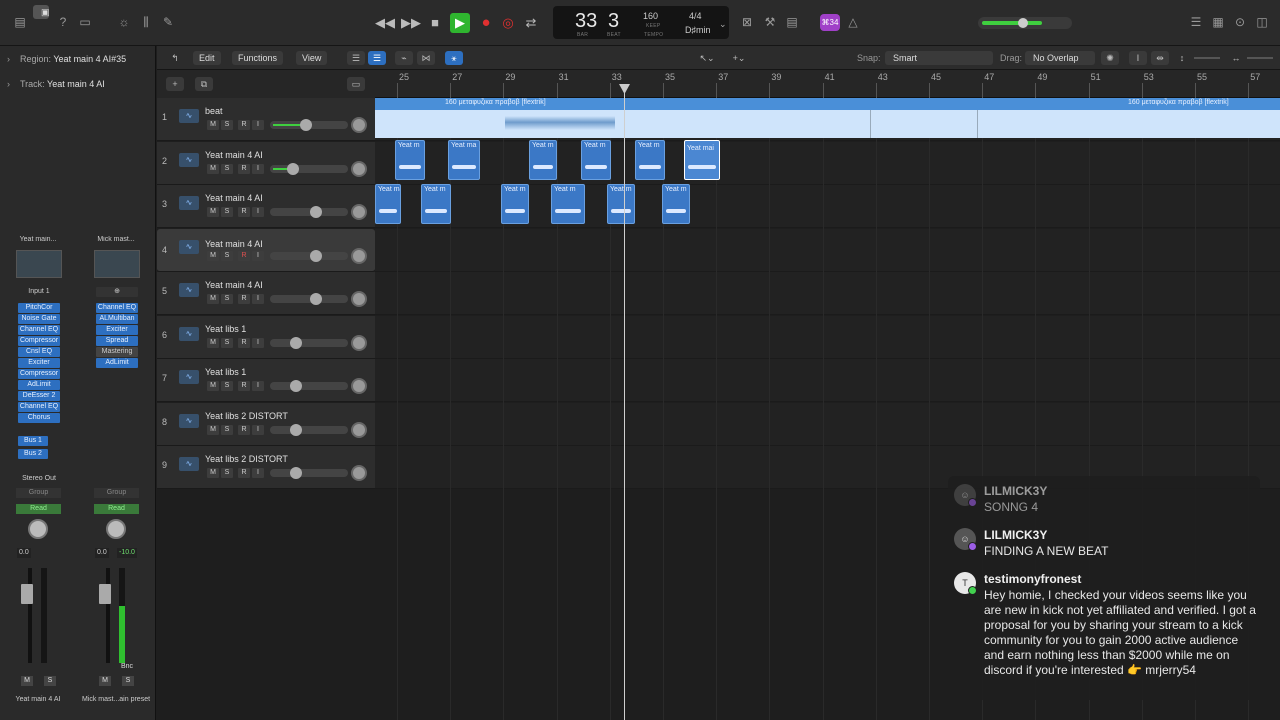 This screenshot has width=1280, height=720. Describe the element at coordinates (38, 509) in the screenshot. I see `automation-mode: Read` at that location.